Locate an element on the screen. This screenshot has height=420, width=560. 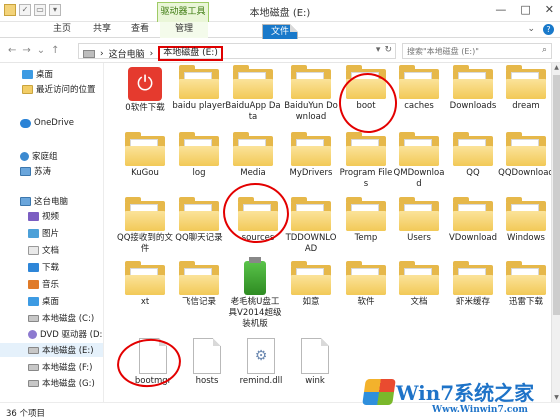
file-icon is located at coordinates (207, 356).